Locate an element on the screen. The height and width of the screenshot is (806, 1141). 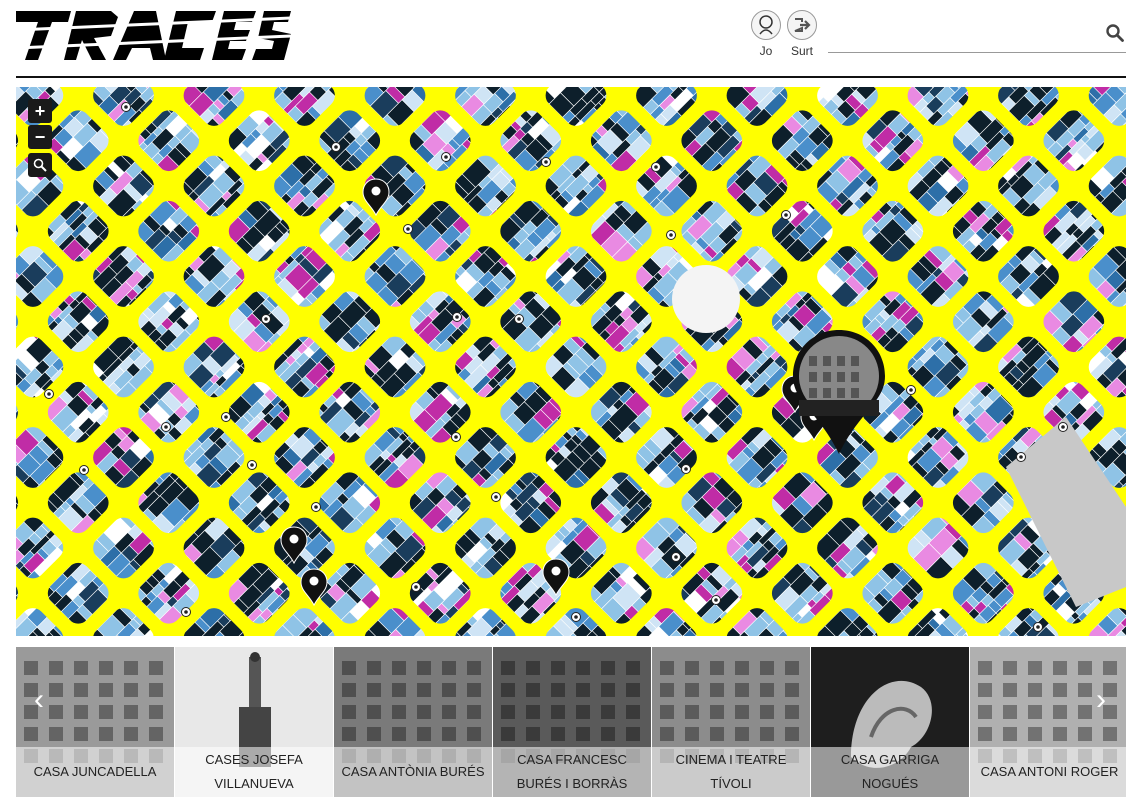
logout-label: Surt is located at coordinates (801, 51).